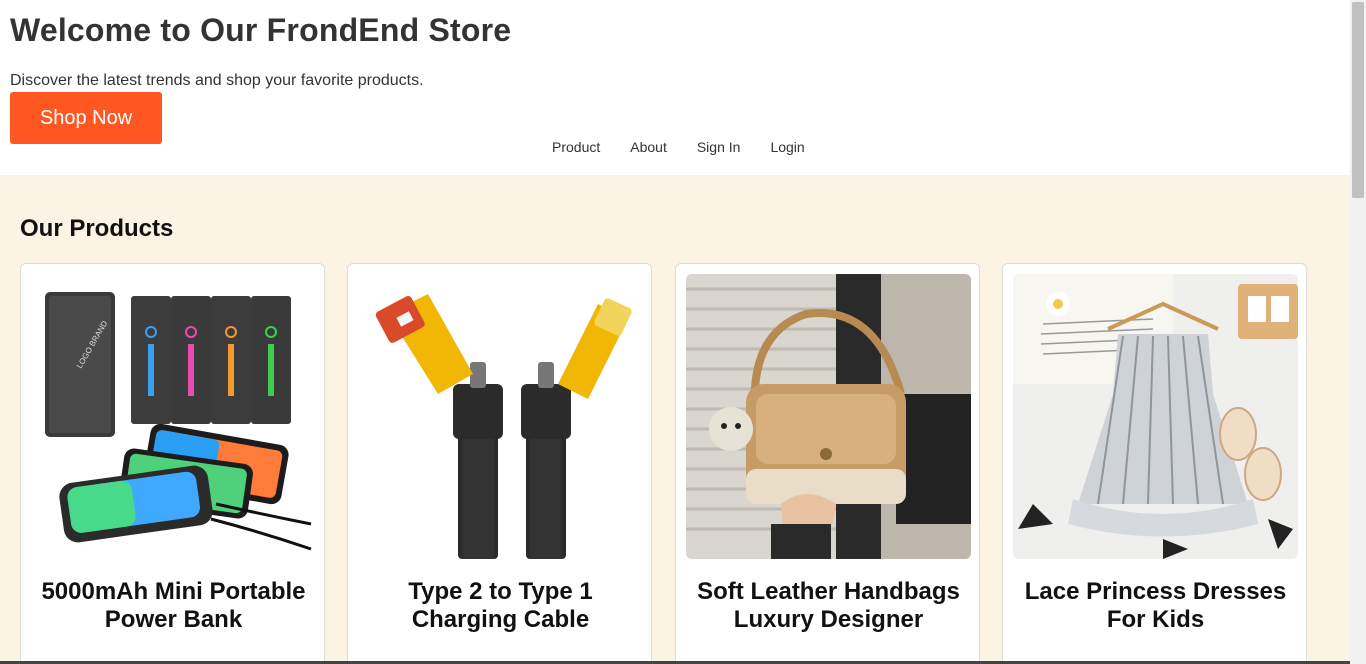 The width and height of the screenshot is (1366, 664). I want to click on power-bank-image: LOGO BRAND, so click(173, 416).